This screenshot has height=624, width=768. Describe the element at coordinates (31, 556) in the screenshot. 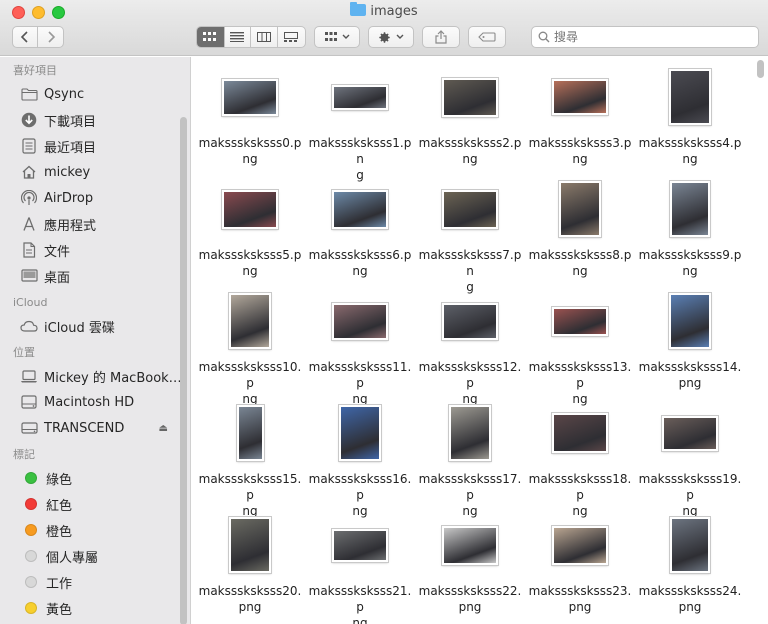

I see `tag-color-dot-icon` at that location.